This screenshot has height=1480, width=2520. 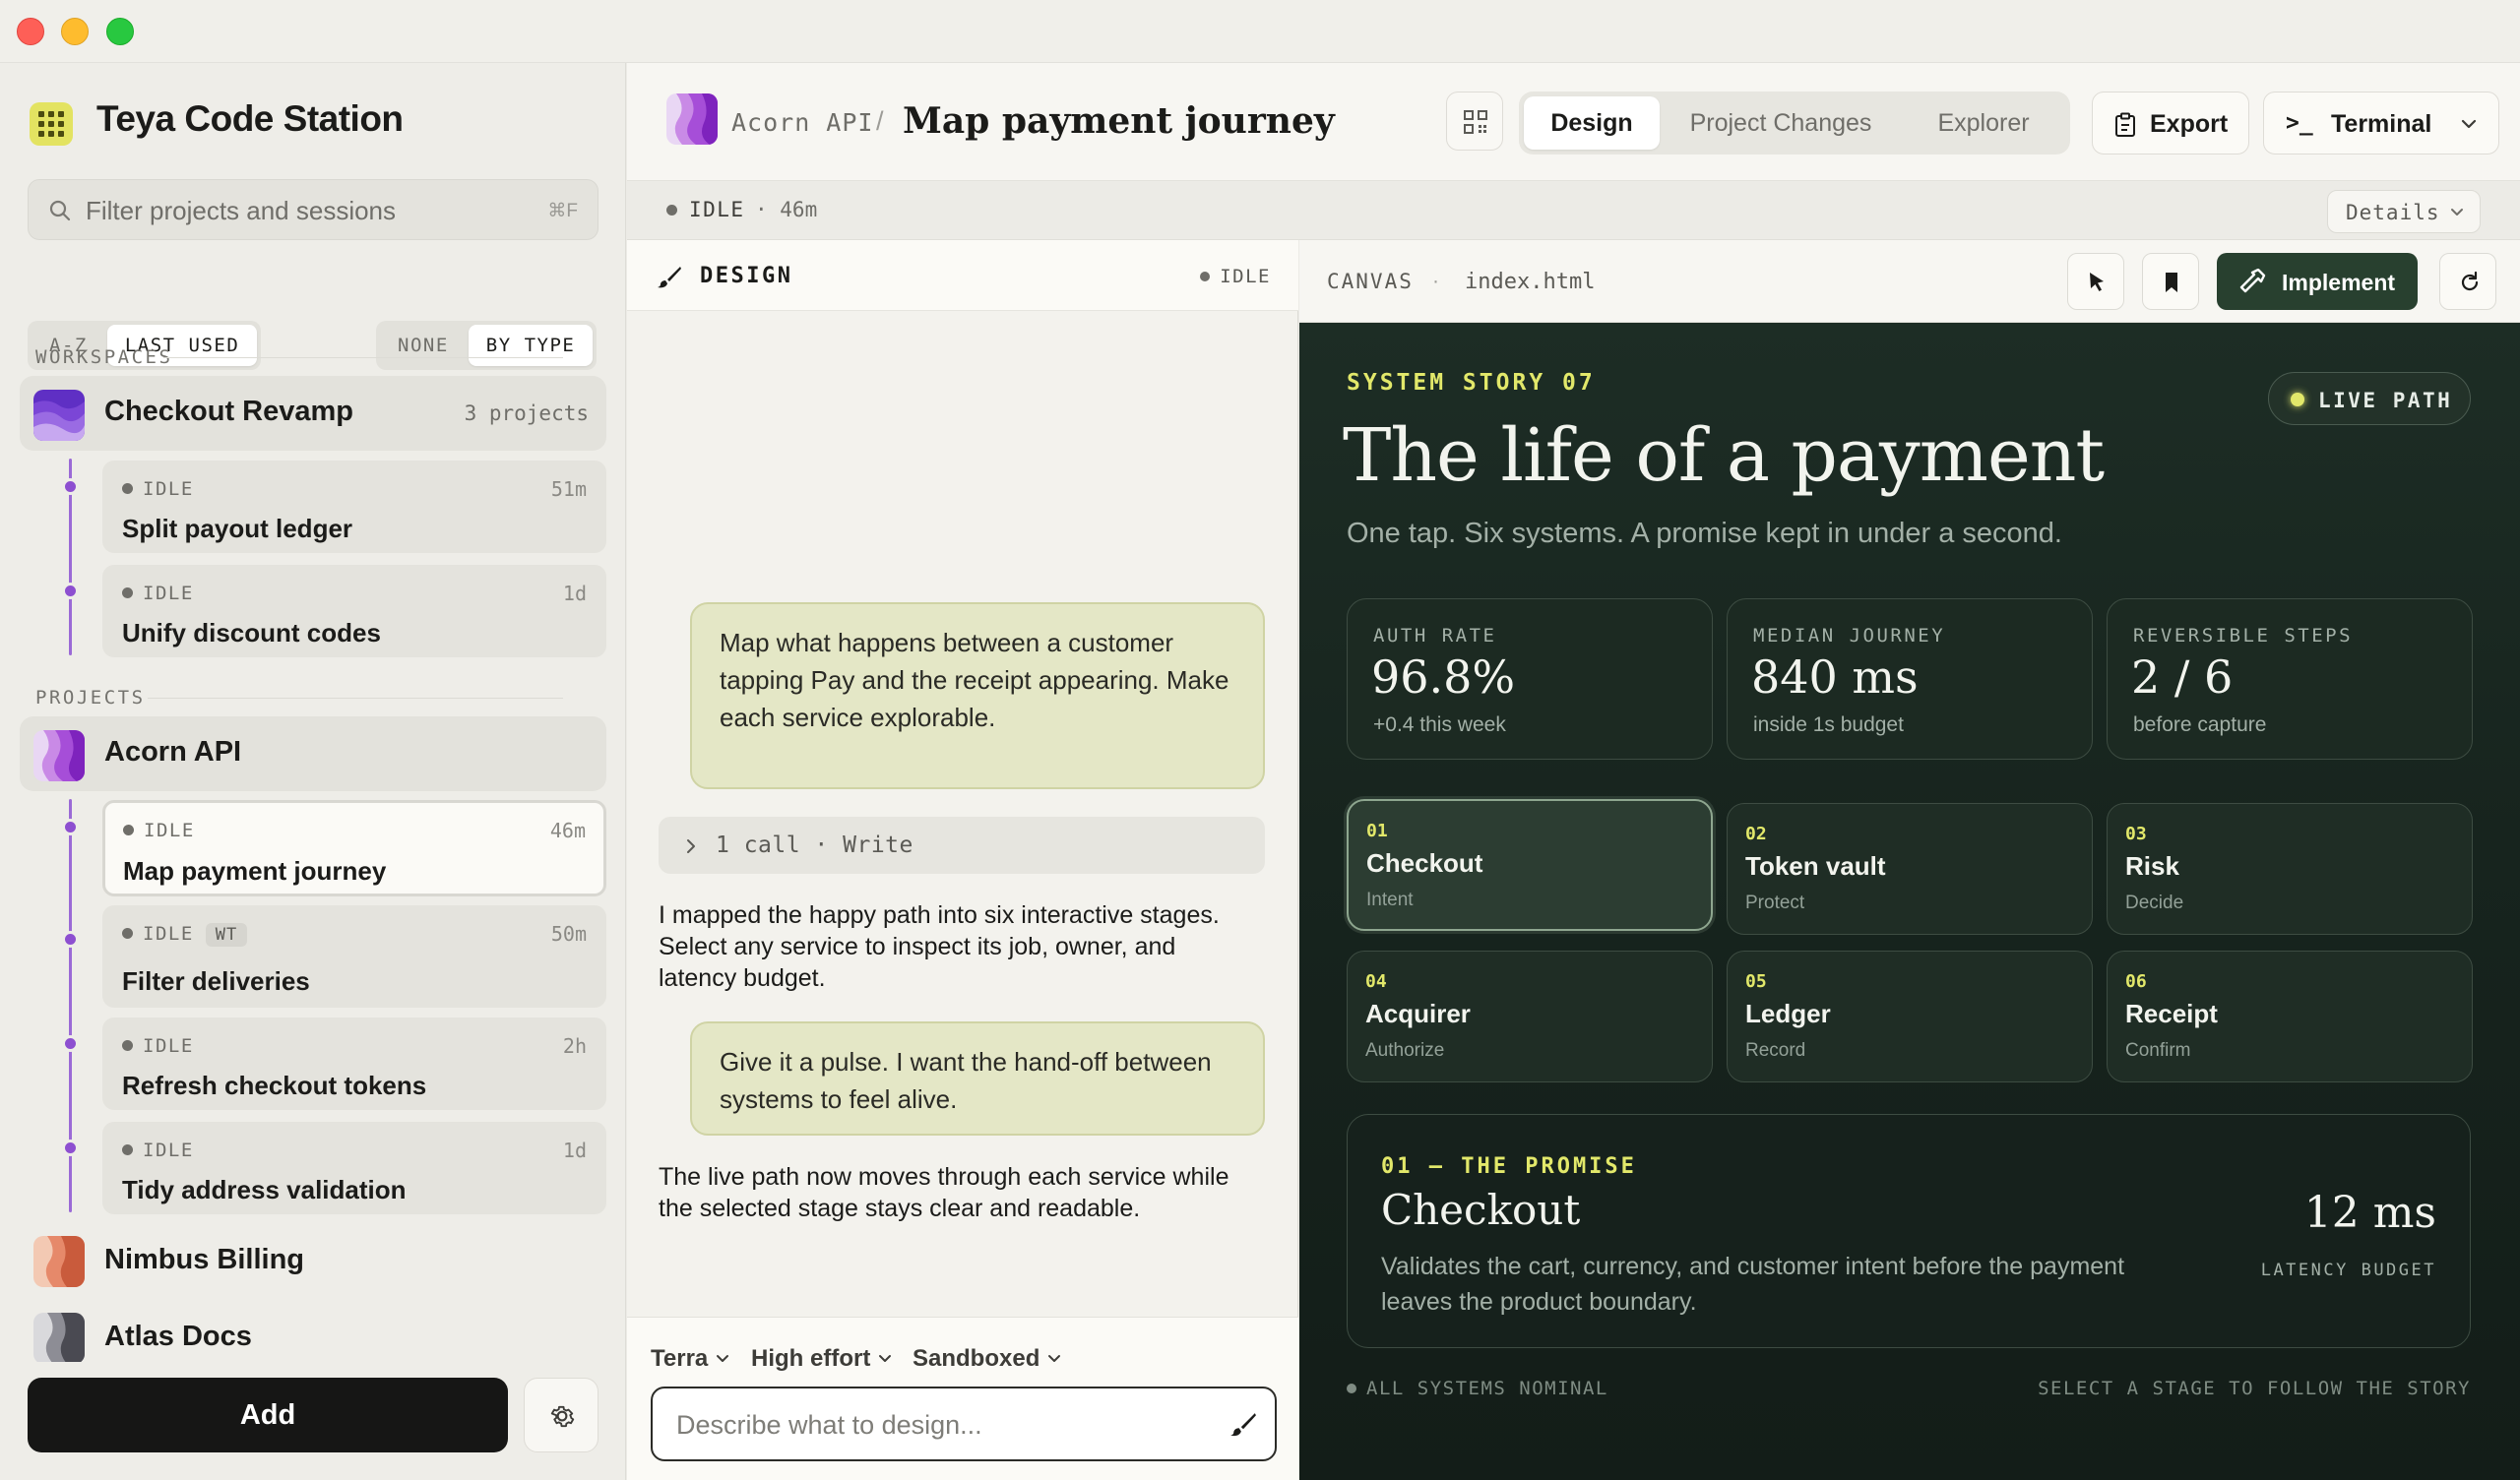 What do you see at coordinates (1910, 679) in the screenshot?
I see `stat-card-median-journey: MEDIAN JOURNEY 840 ms inside 1s budget` at bounding box center [1910, 679].